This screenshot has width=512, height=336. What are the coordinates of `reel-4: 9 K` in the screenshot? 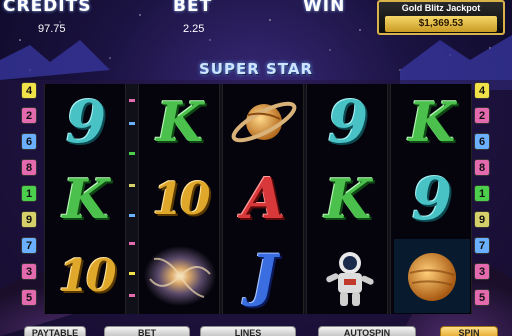 It's located at (347, 199).